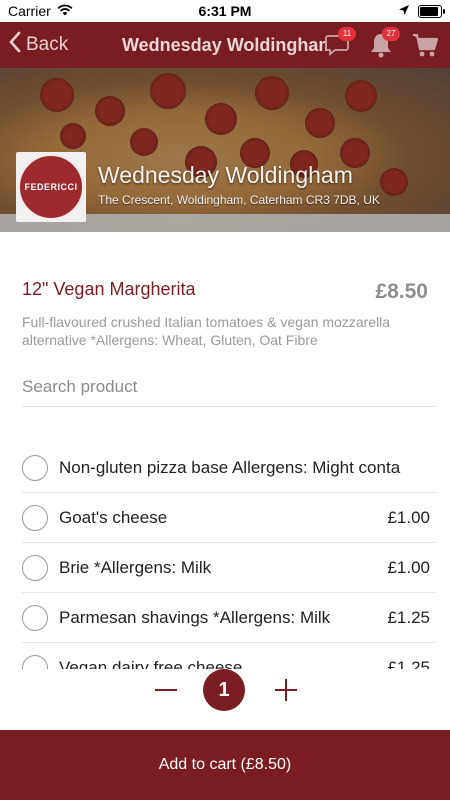 The image size is (450, 800). What do you see at coordinates (109, 289) in the screenshot?
I see `product-name: 12" Vegan Margherita` at bounding box center [109, 289].